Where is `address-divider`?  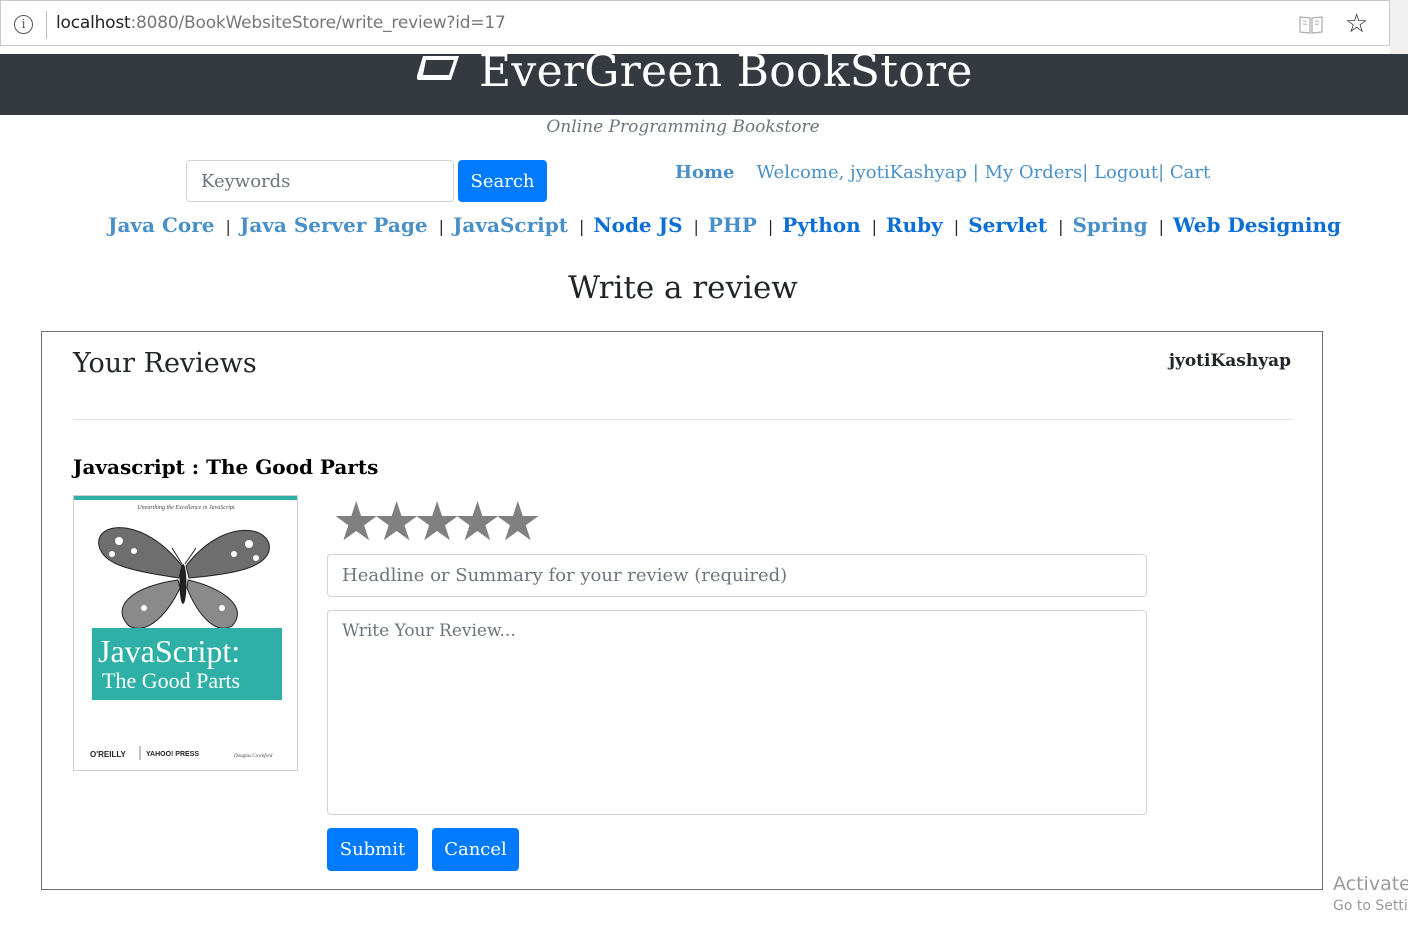
address-divider is located at coordinates (46, 25).